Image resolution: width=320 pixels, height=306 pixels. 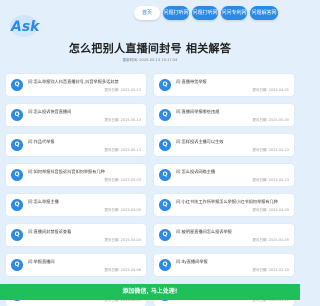 What do you see at coordinates (233, 172) in the screenshot?
I see `question-text: 问:怎么投诉网络主播` at bounding box center [233, 172].